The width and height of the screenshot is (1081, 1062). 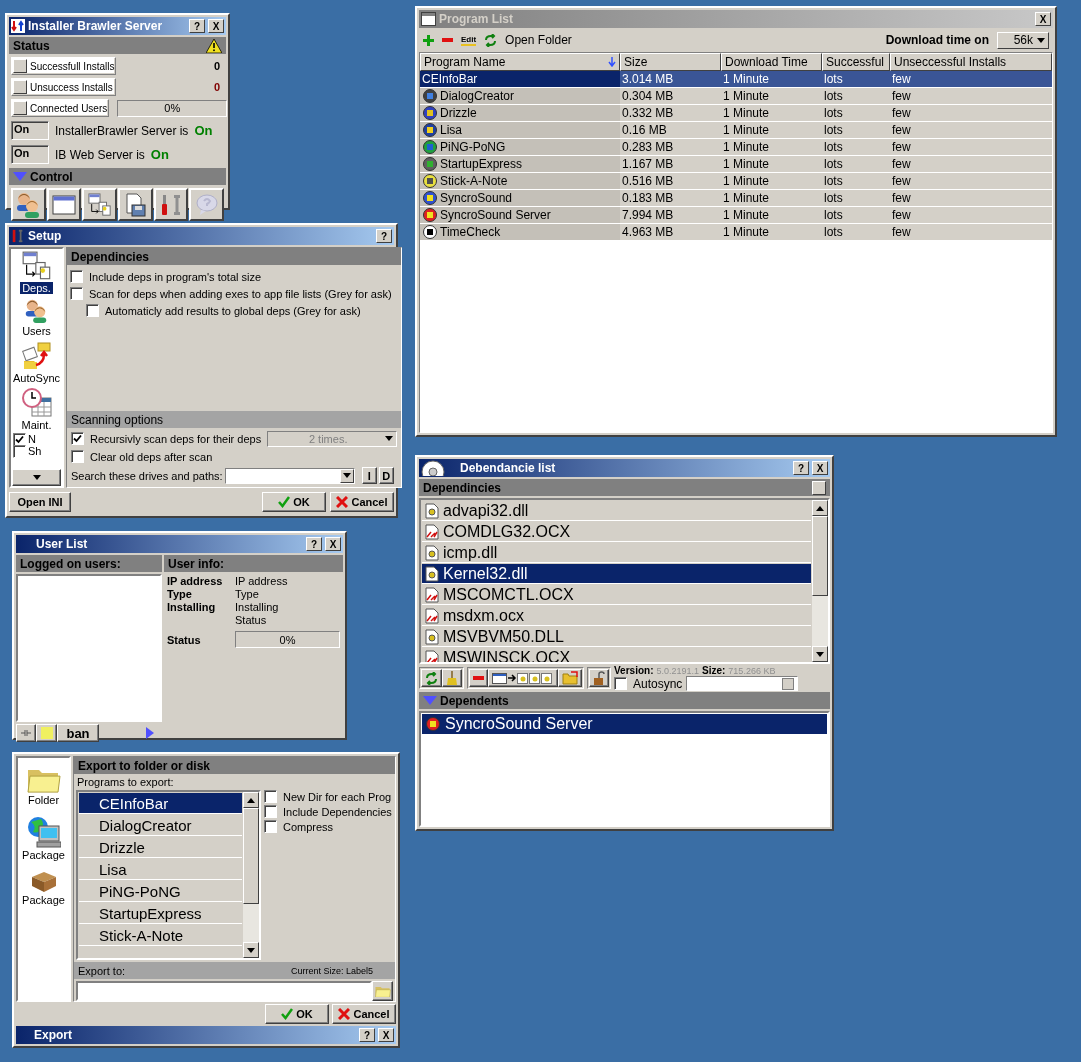 What do you see at coordinates (99, 204) in the screenshot?
I see `files-button` at bounding box center [99, 204].